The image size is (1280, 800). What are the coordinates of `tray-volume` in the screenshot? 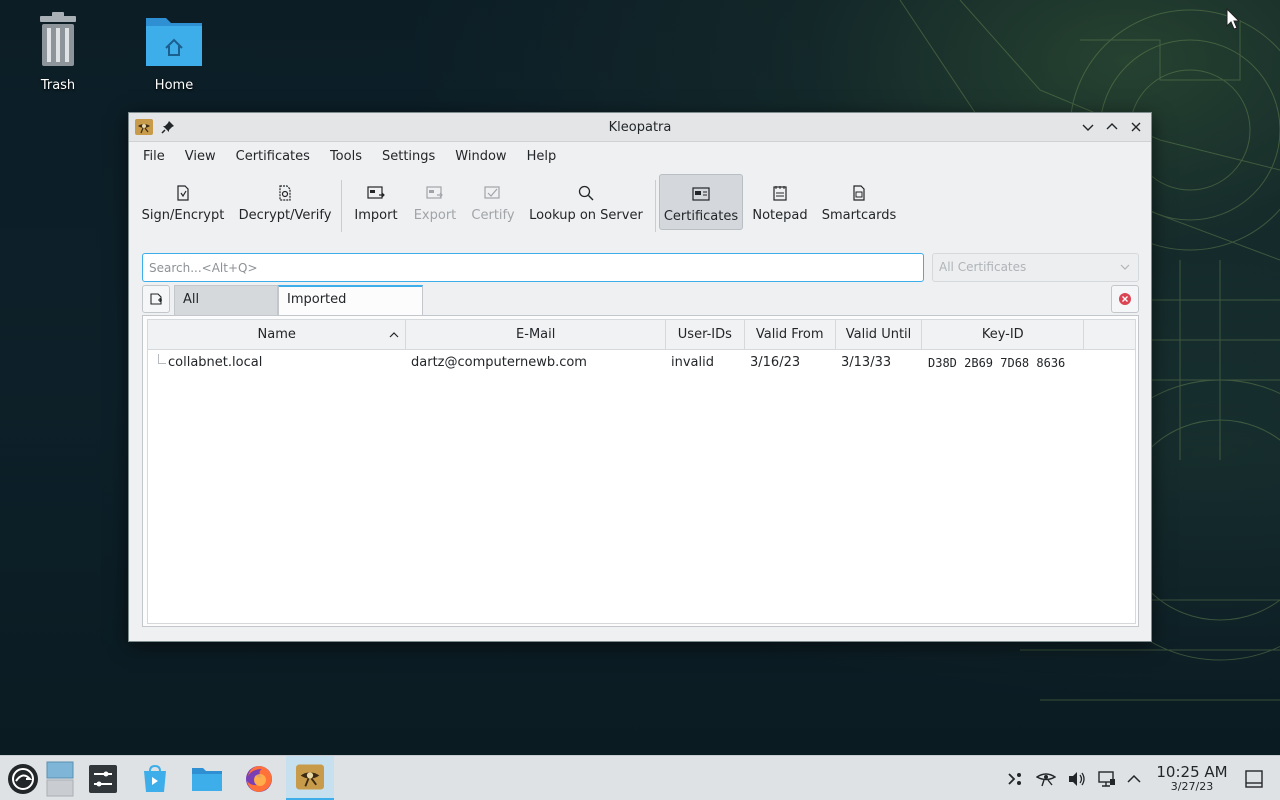 It's located at (1077, 778).